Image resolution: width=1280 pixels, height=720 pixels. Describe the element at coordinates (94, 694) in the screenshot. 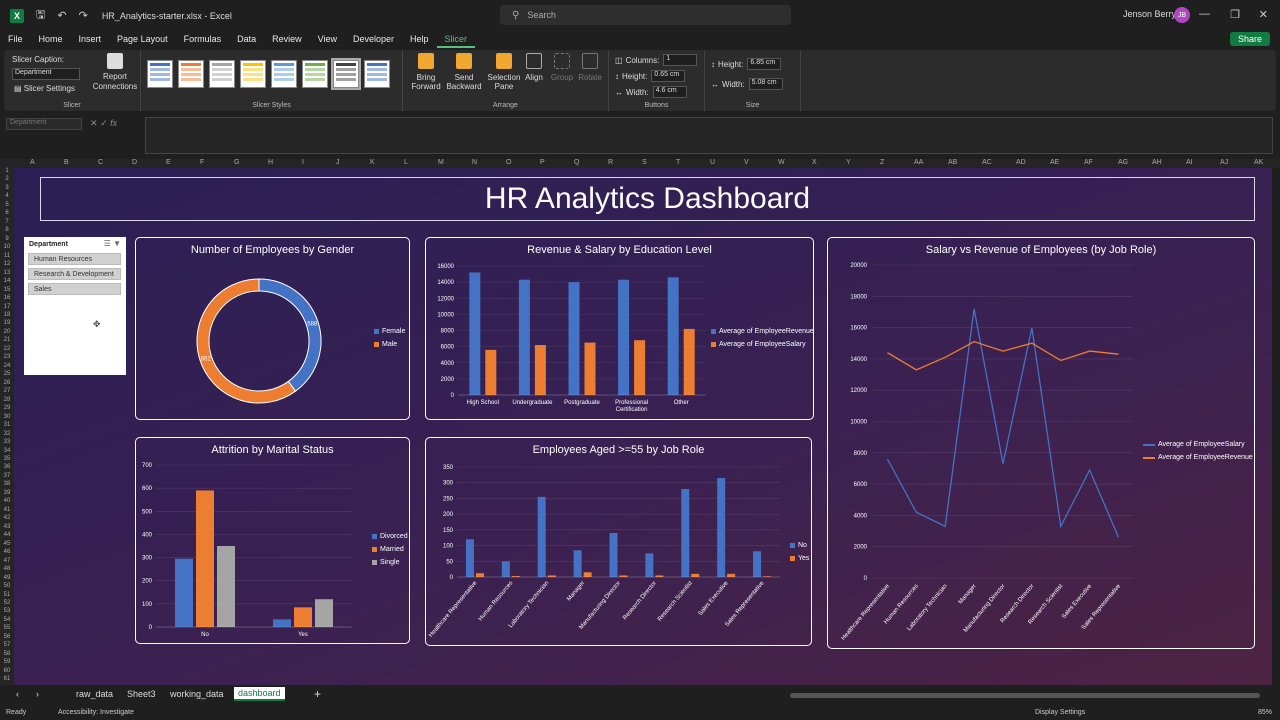

I see `sheet-tab-raw-data: raw_data` at that location.